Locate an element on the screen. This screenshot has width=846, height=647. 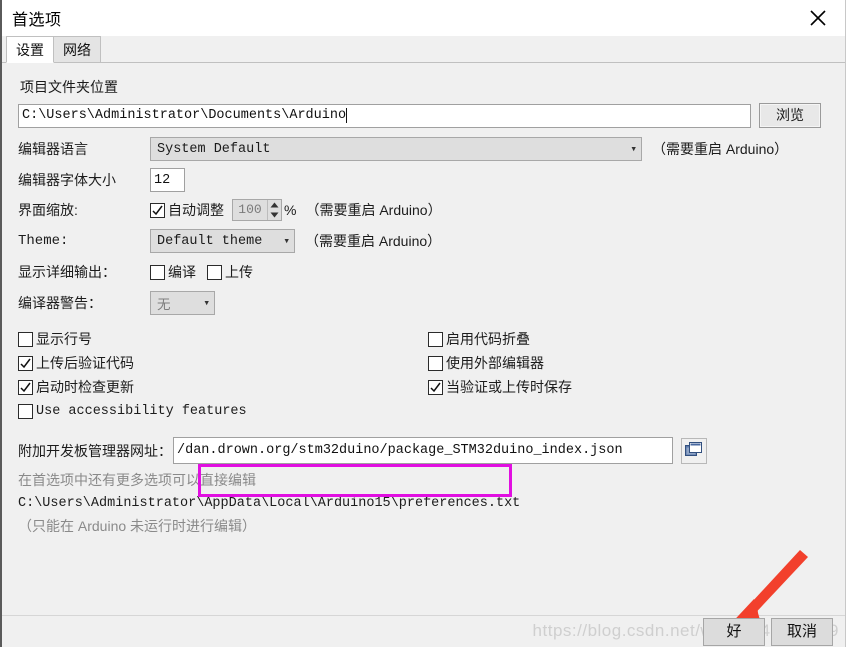
more-prefs-note: （只能在 Arduino 未运行时进行编辑） is located at coordinates (137, 526).